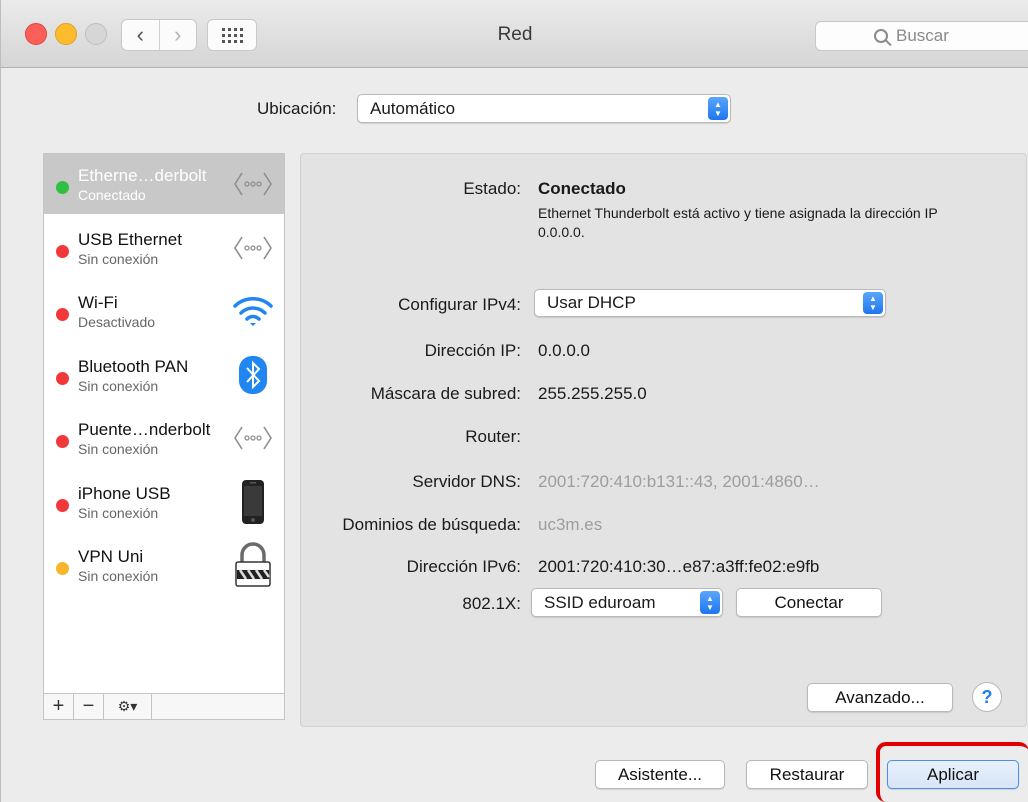  Describe the element at coordinates (112, 195) in the screenshot. I see `service-status: Conectado` at that location.